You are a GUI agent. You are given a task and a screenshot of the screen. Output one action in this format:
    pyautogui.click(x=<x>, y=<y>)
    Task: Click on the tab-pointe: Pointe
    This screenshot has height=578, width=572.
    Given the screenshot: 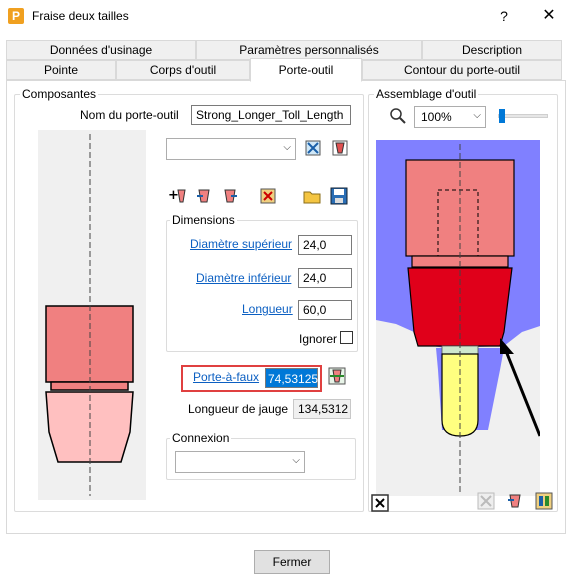 What is the action you would take?
    pyautogui.click(x=61, y=70)
    